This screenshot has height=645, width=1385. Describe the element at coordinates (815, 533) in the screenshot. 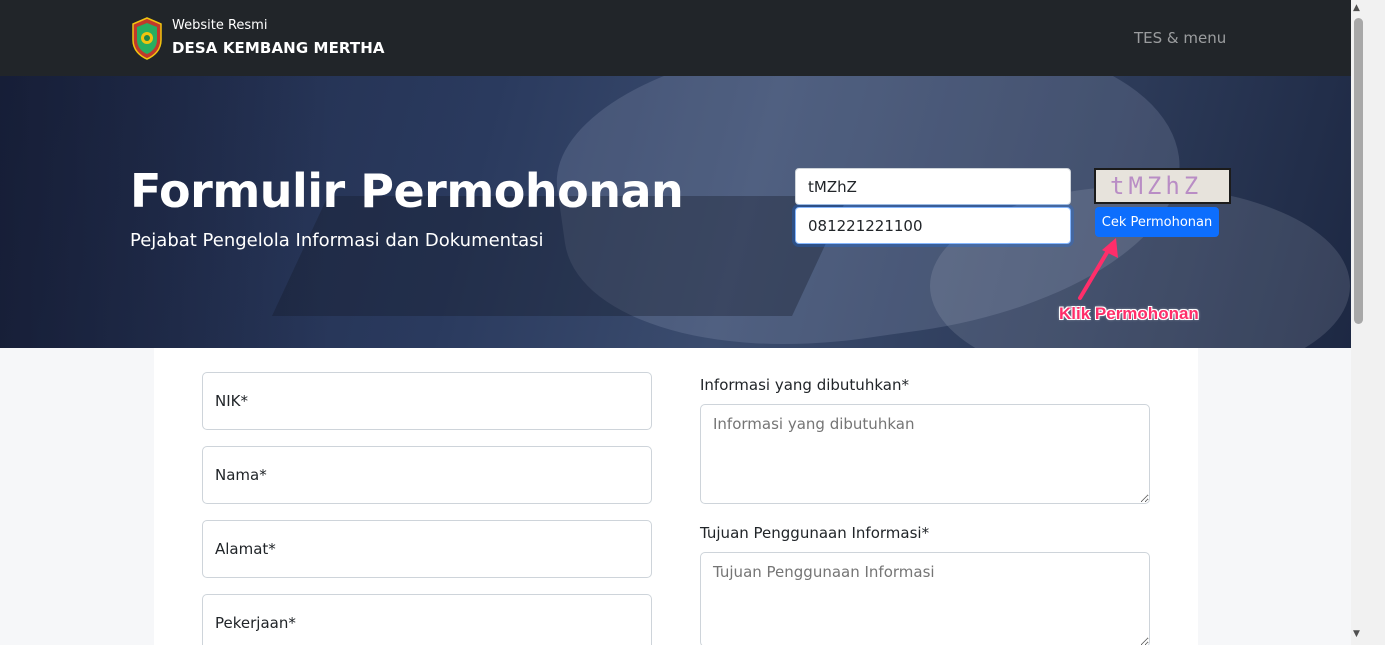

I see `purpose-label: Tujuan Penggunaan Informasi*` at that location.